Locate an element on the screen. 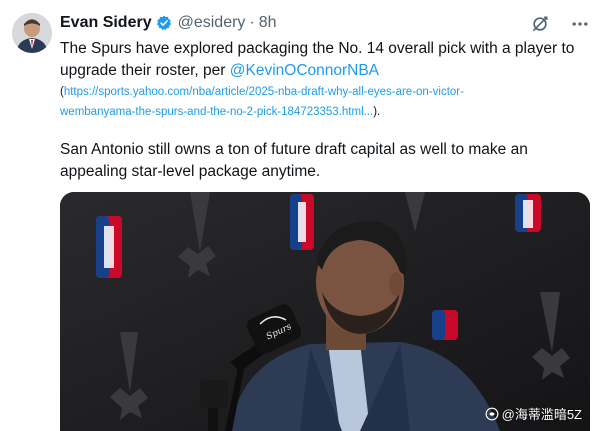 Image resolution: width=600 pixels, height=431 pixels. author-avatar is located at coordinates (32, 33).